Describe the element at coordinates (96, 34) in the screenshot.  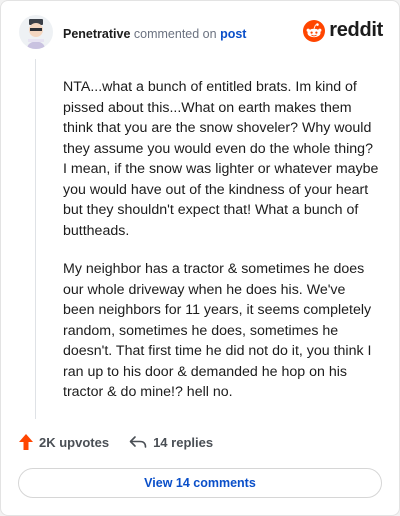
I see `username-link: Penetrative` at that location.